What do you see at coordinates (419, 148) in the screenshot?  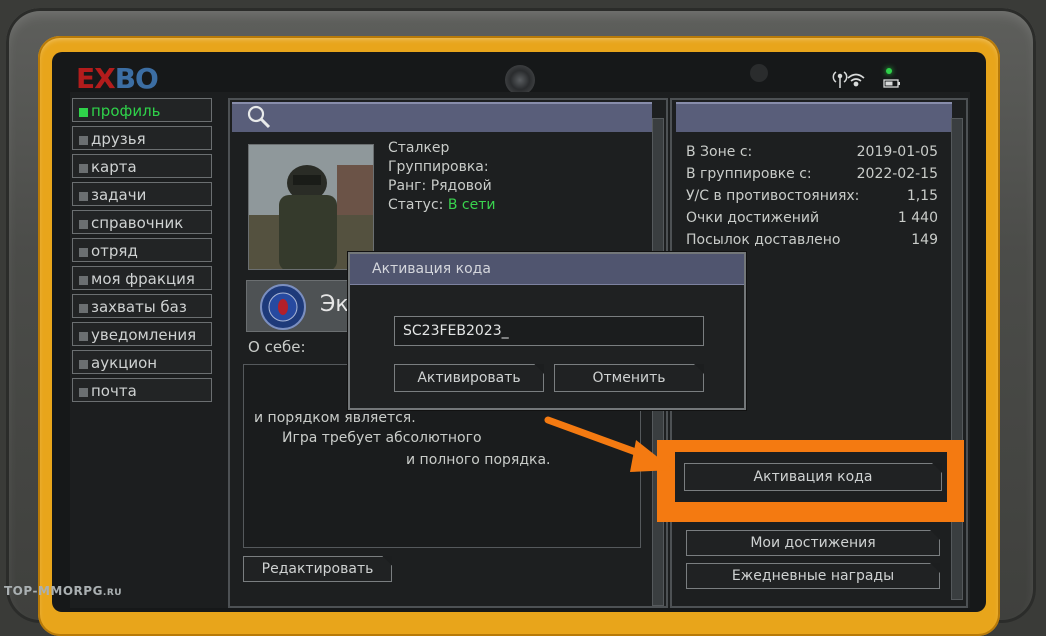 I see `profile-name: Сталкер` at bounding box center [419, 148].